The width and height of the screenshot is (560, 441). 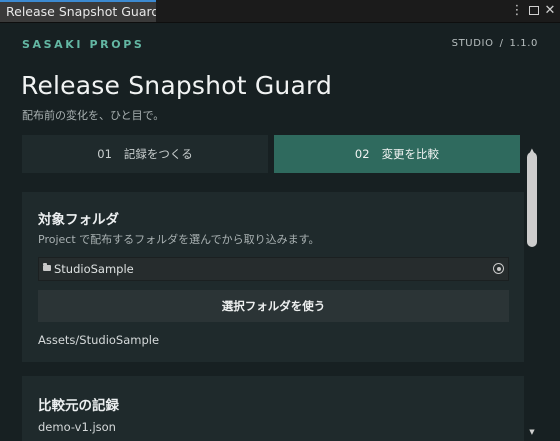 I want to click on brand-label: SASAKI PROPS, so click(x=83, y=44).